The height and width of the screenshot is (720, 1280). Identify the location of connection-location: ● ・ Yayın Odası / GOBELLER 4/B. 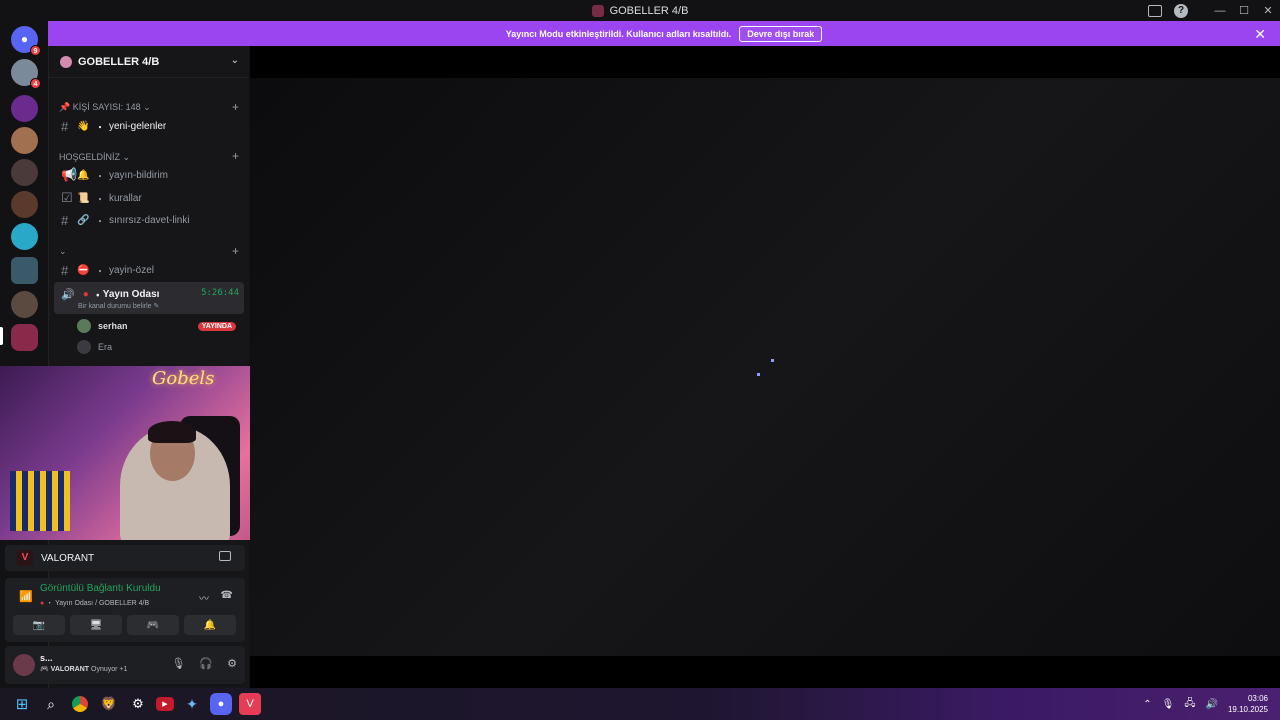
(95, 603).